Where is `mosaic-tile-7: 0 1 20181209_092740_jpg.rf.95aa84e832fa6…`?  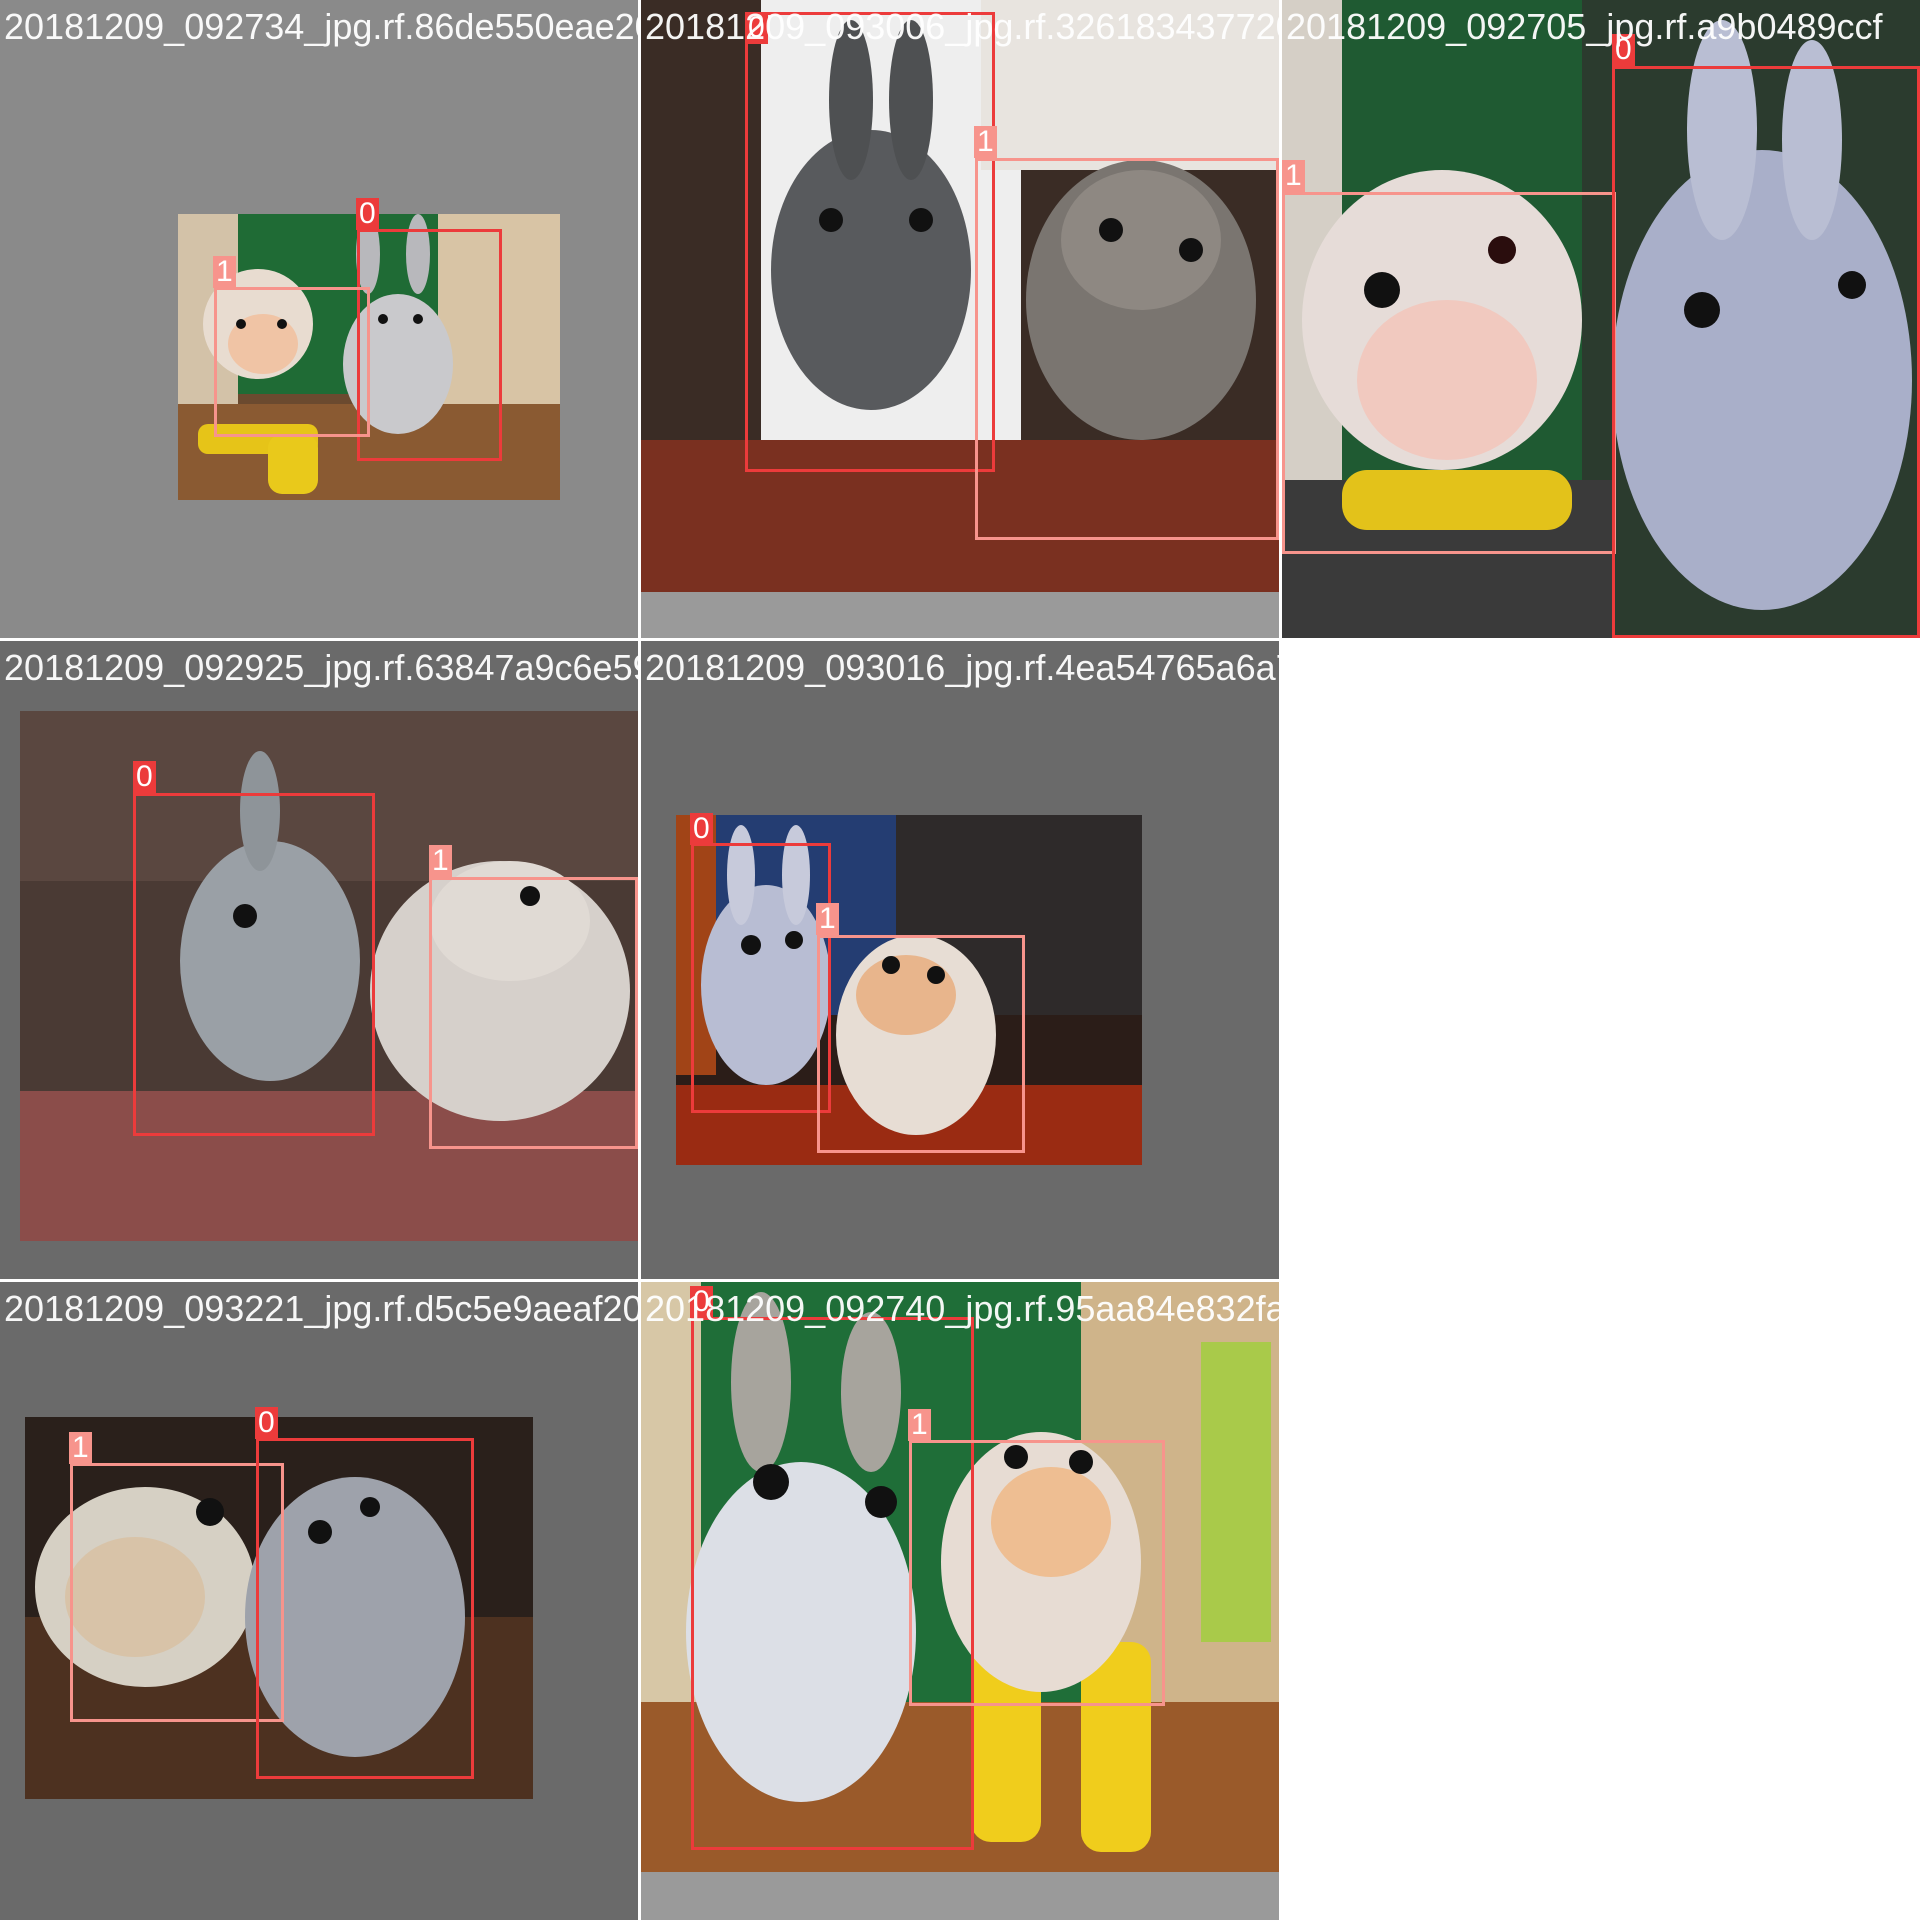 mosaic-tile-7: 0 1 20181209_092740_jpg.rf.95aa84e832fa6… is located at coordinates (960, 1601).